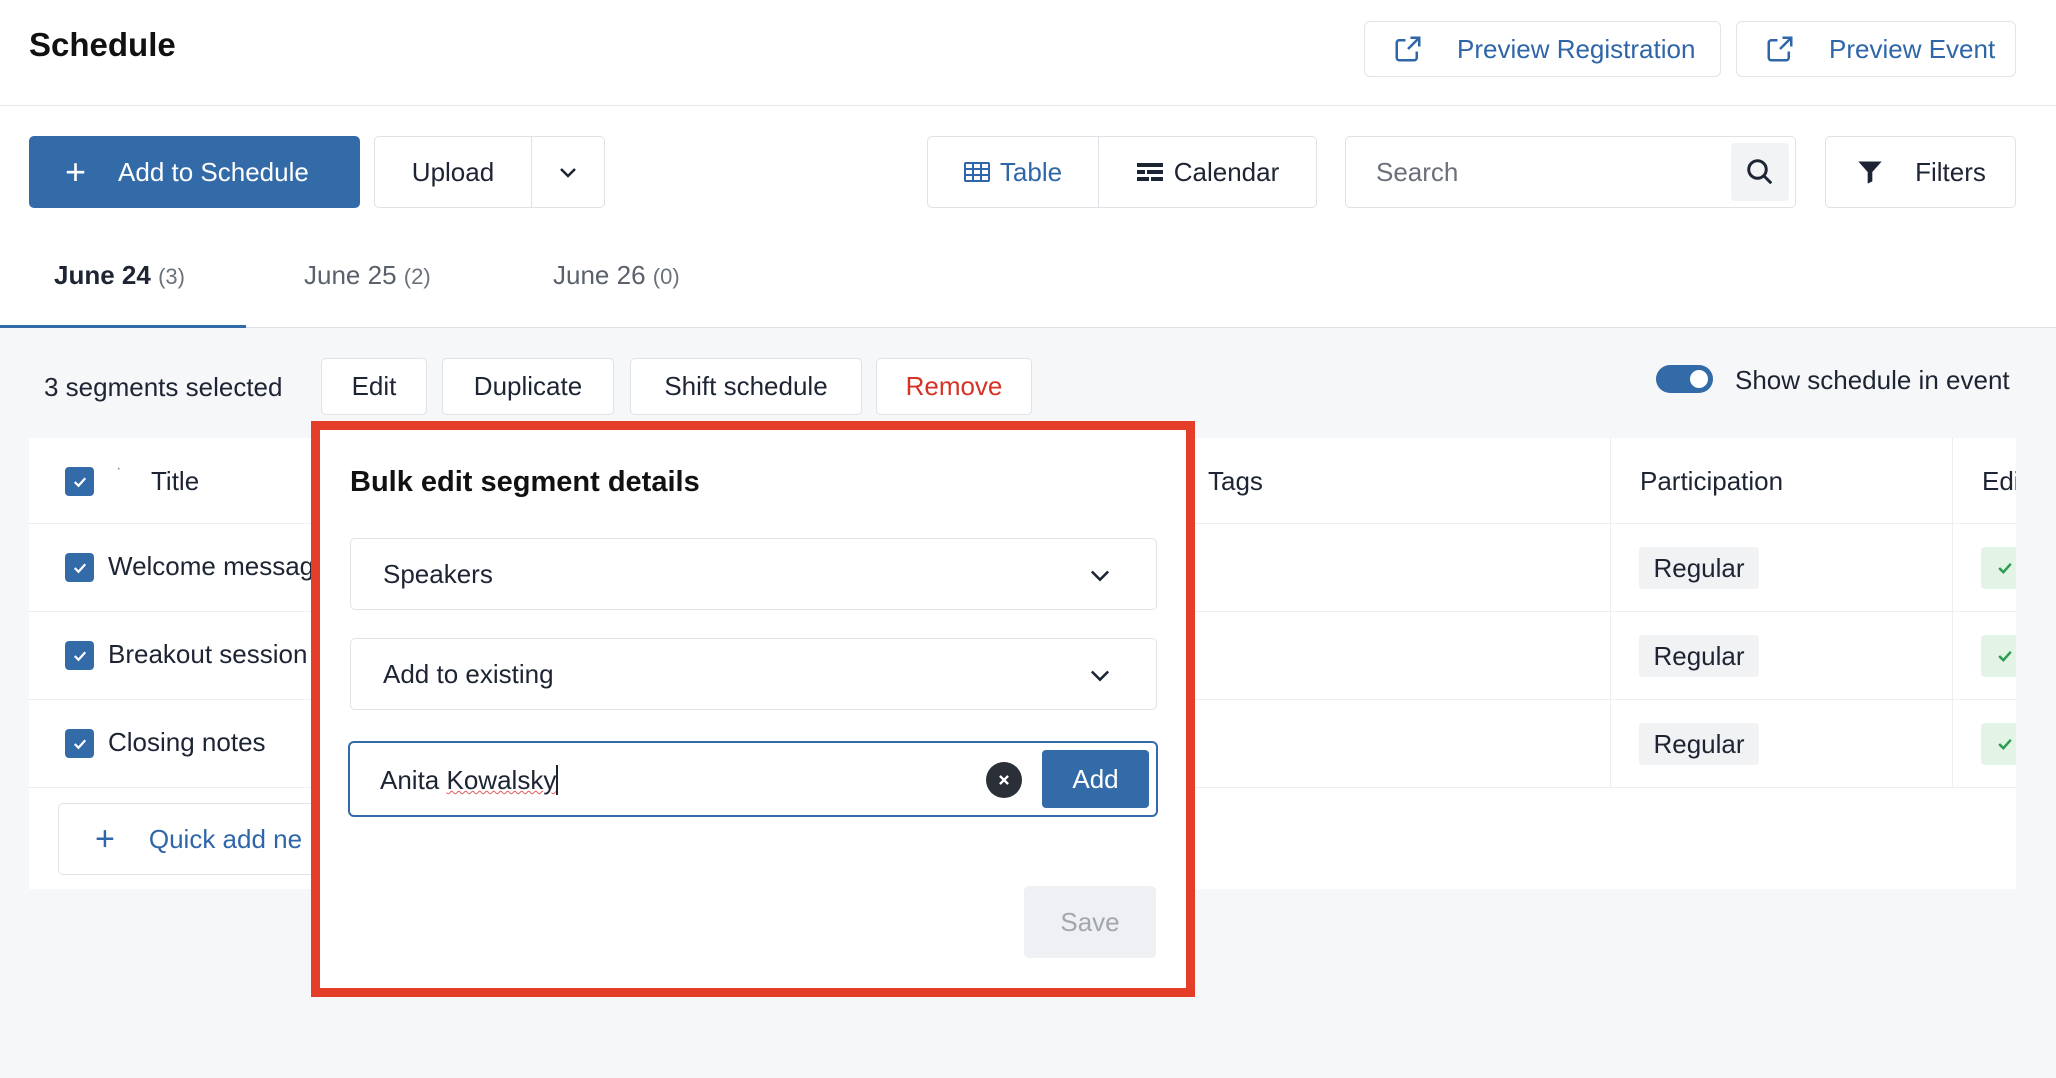  Describe the element at coordinates (468, 673) in the screenshot. I see `mode-select-value: Add to existing` at that location.